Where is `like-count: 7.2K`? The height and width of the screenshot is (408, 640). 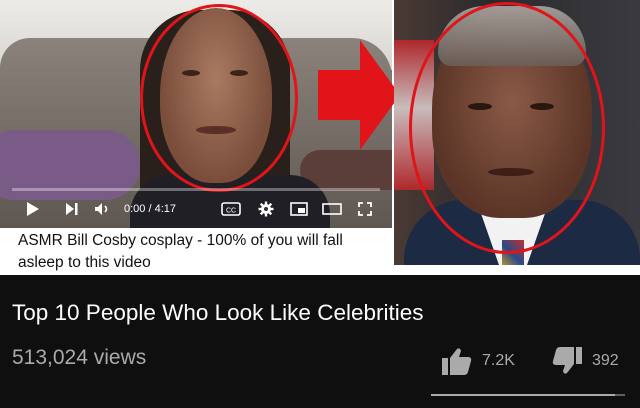 like-count: 7.2K is located at coordinates (498, 360).